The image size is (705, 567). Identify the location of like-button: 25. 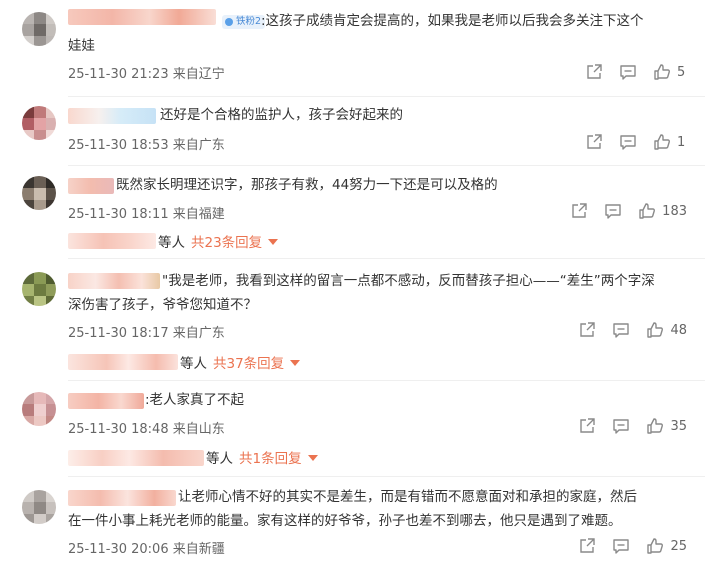
(666, 546).